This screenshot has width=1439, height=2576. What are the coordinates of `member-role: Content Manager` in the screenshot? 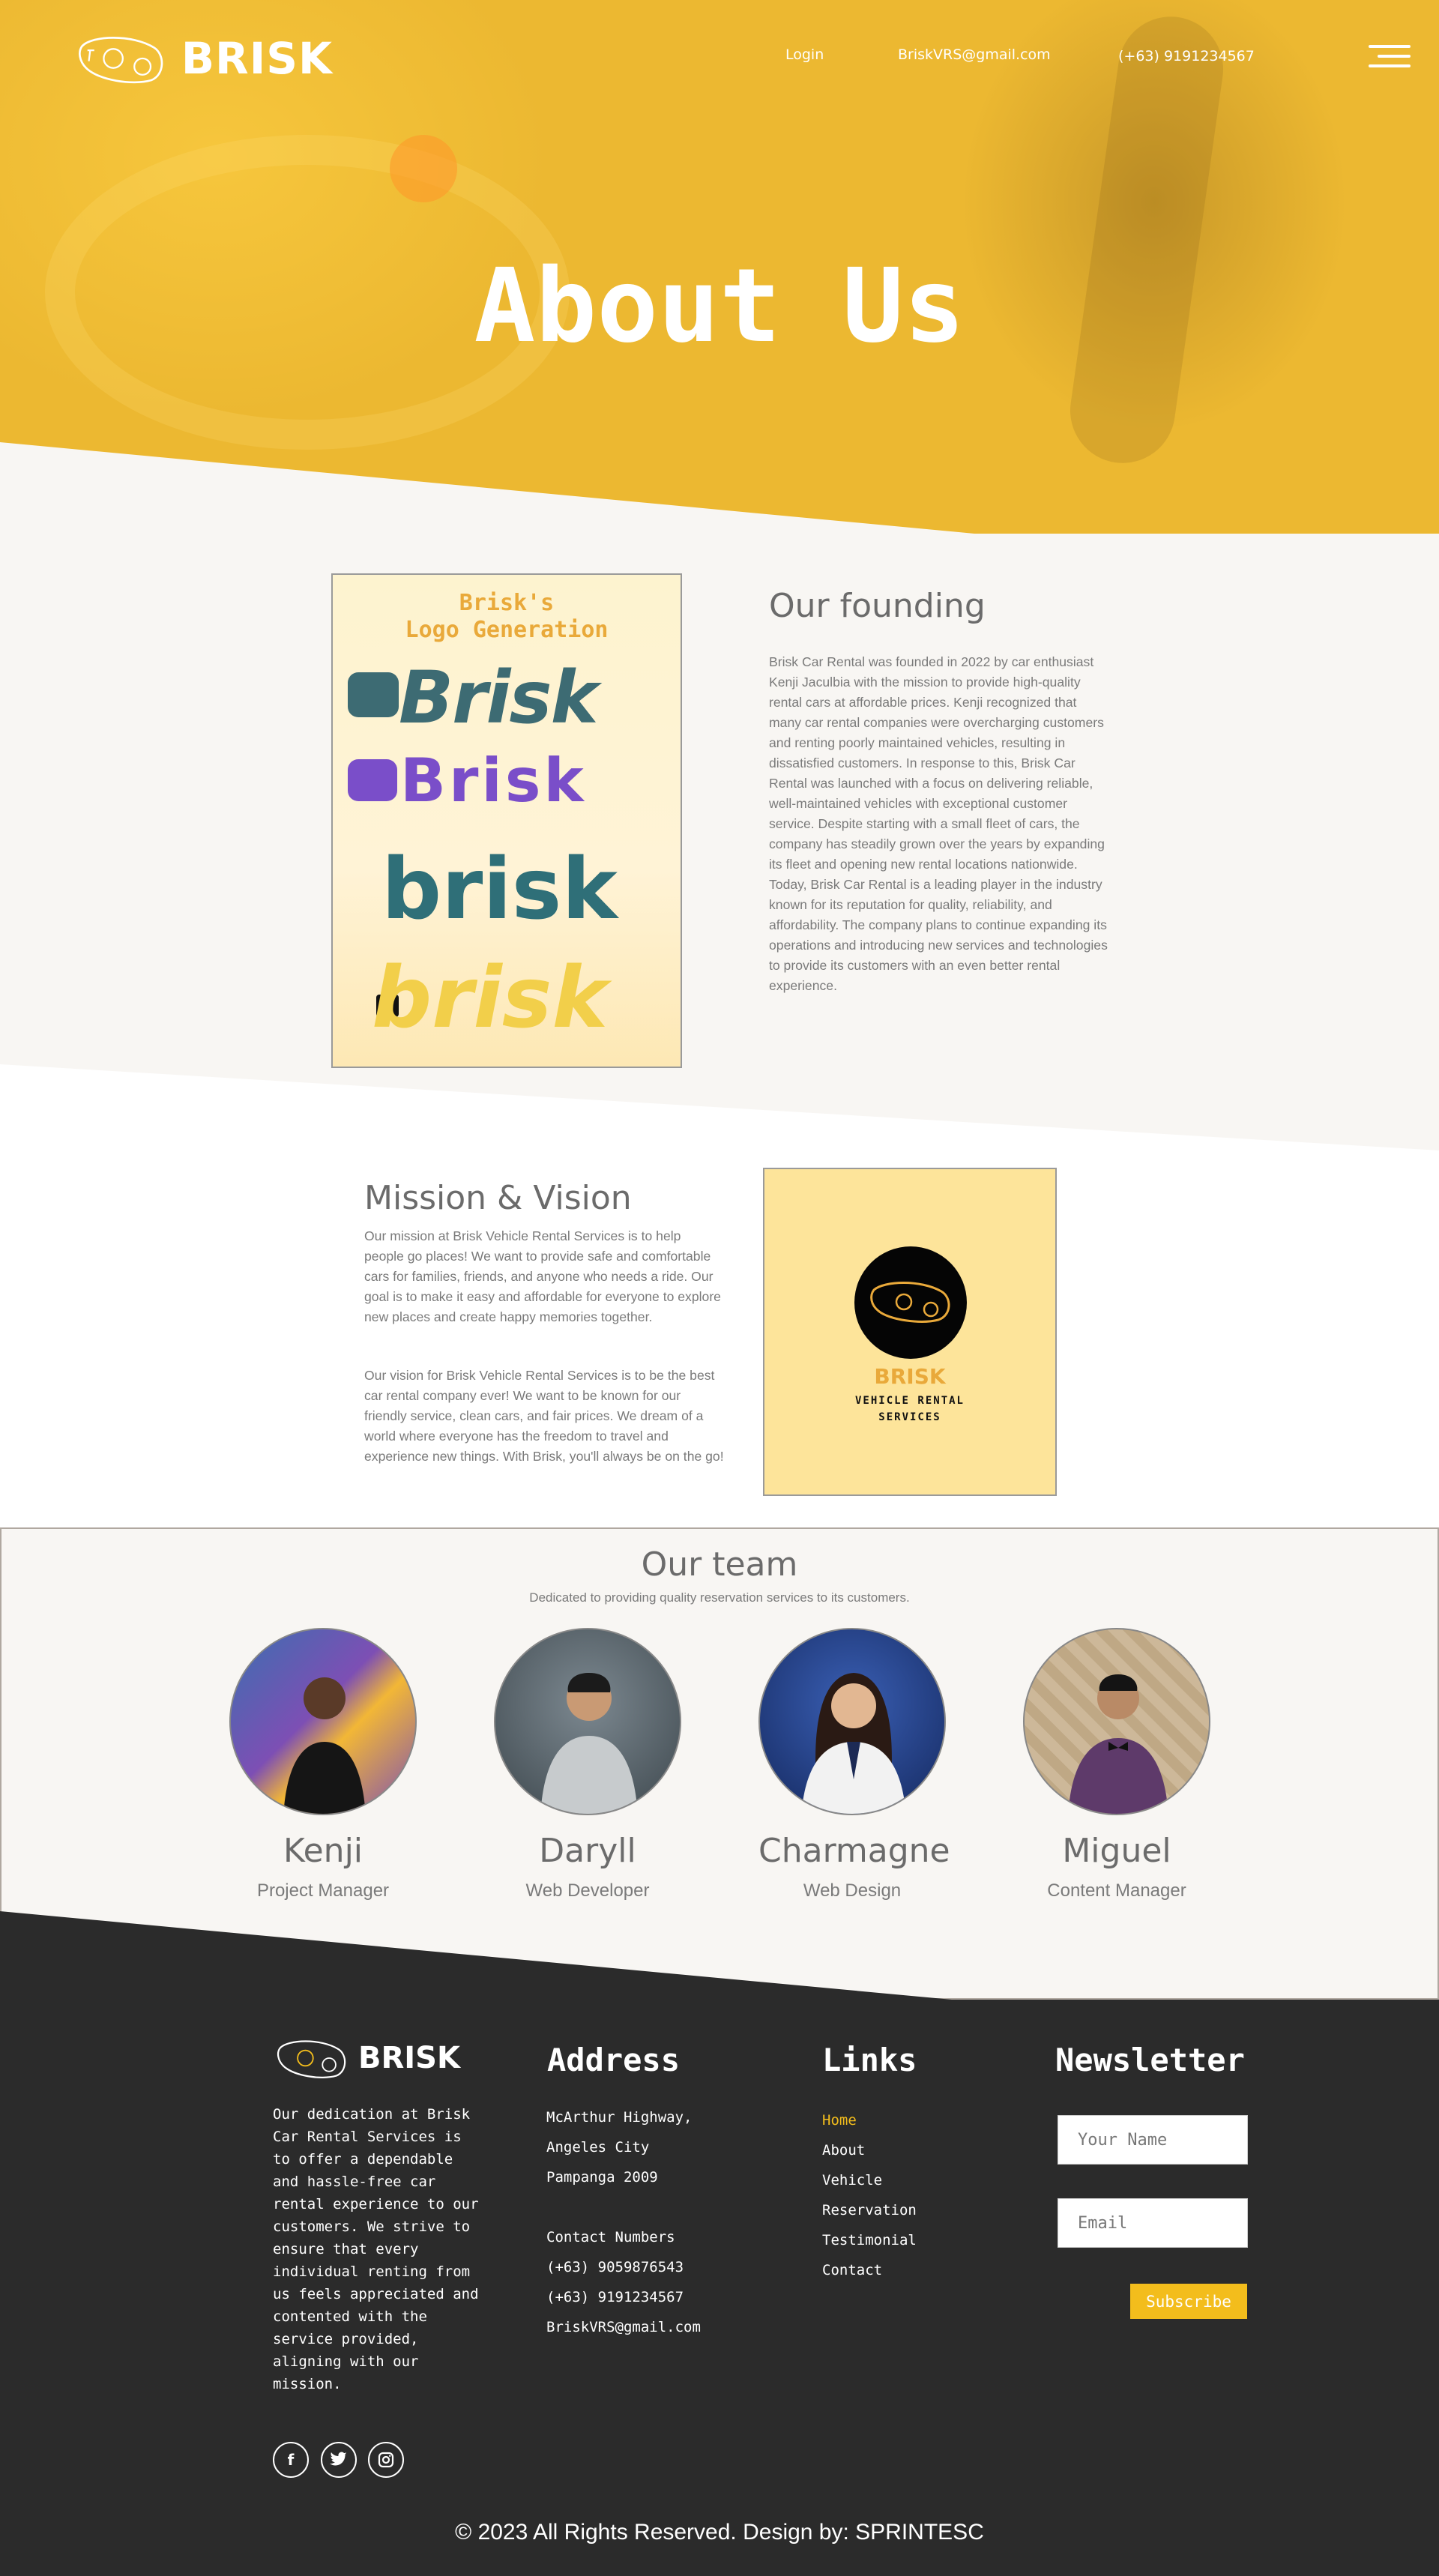 It's located at (1116, 1890).